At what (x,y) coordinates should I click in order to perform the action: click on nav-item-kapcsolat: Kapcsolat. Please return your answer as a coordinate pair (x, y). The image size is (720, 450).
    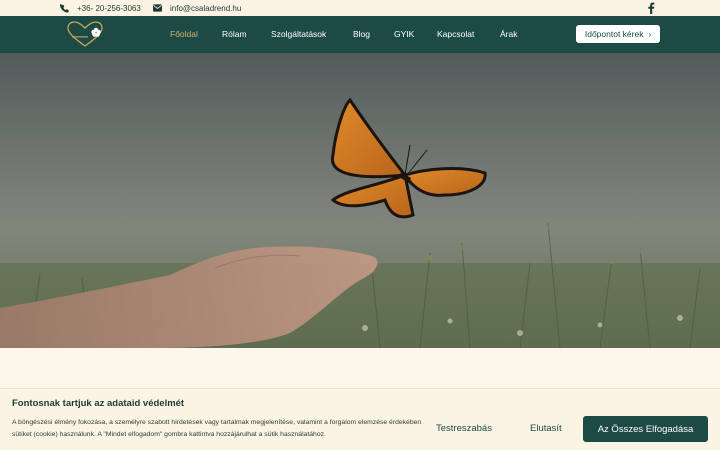
    Looking at the image, I should click on (455, 34).